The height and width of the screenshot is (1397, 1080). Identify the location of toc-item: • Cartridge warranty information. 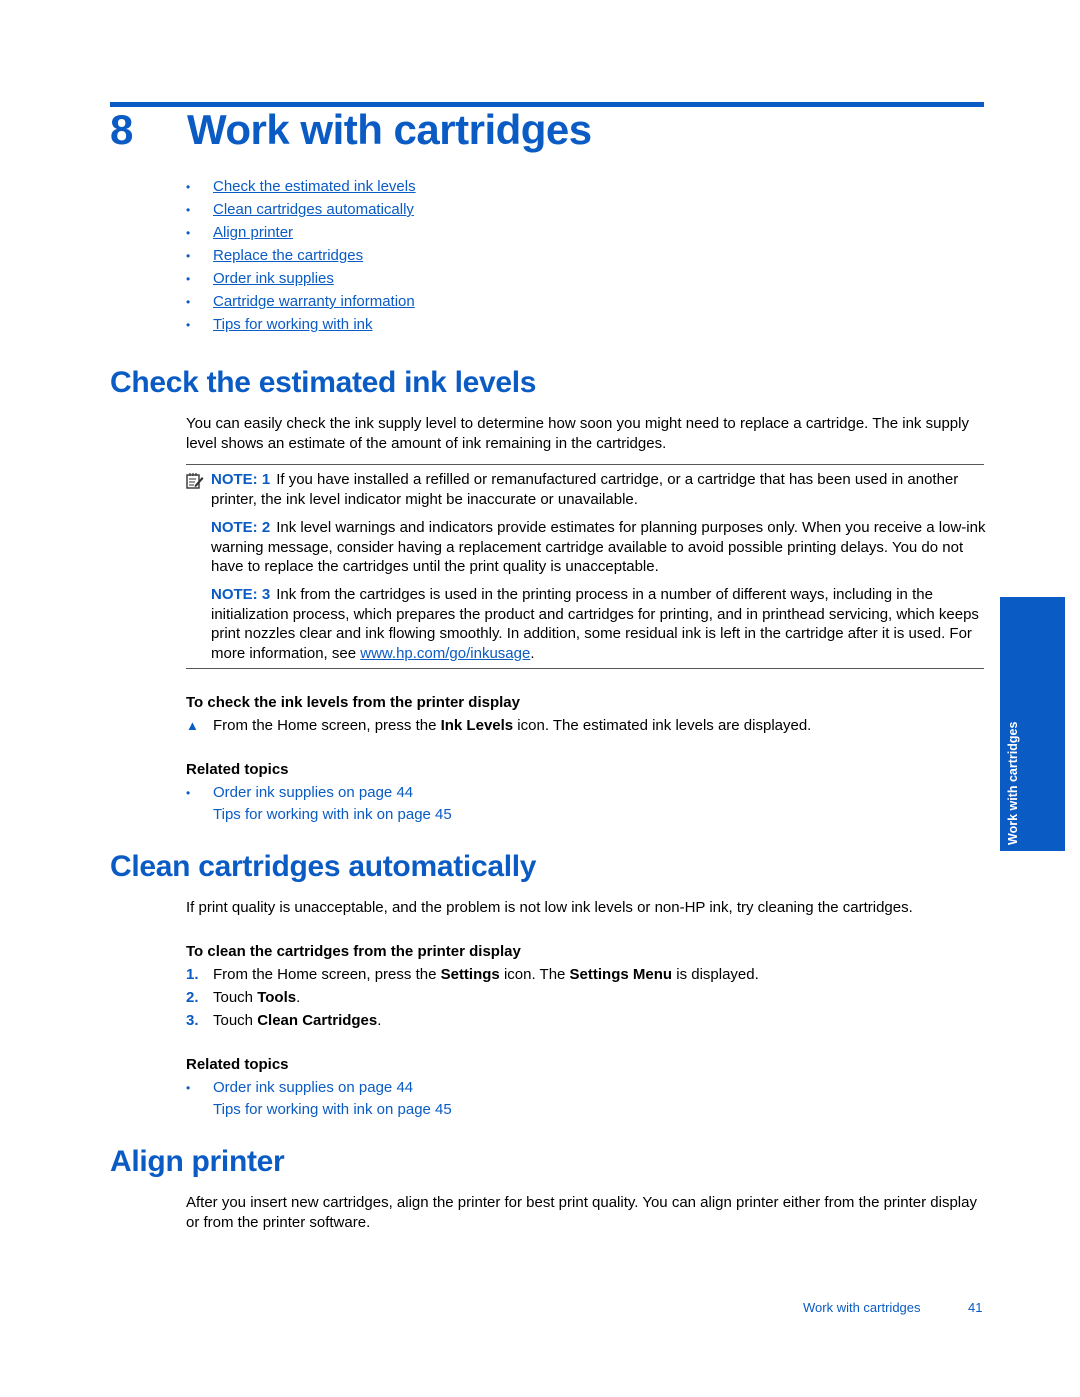
(301, 301).